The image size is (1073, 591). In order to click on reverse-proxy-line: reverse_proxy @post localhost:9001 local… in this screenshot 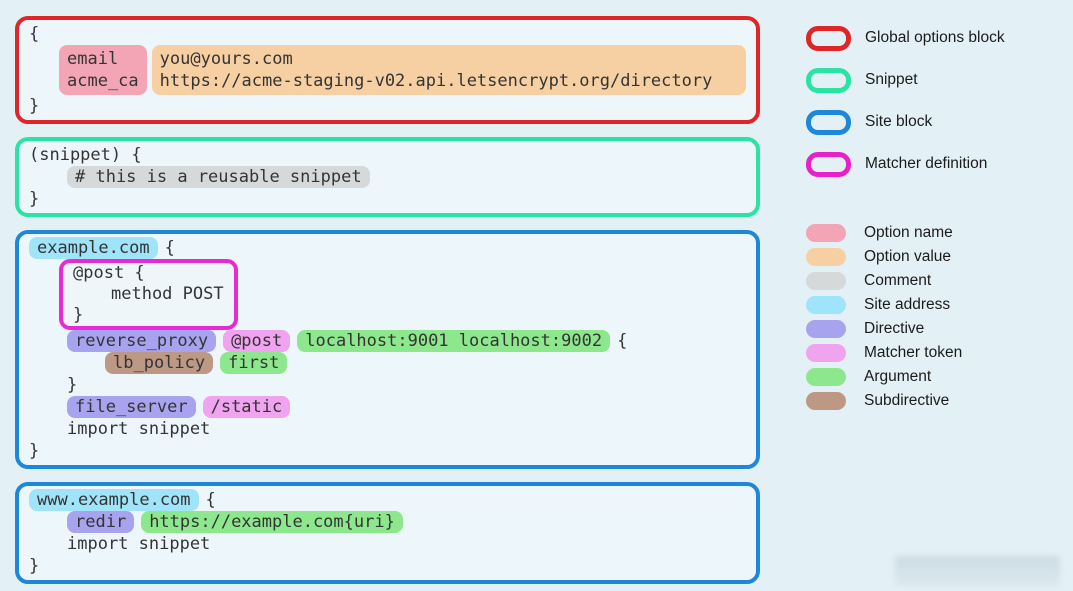, I will do `click(406, 341)`.